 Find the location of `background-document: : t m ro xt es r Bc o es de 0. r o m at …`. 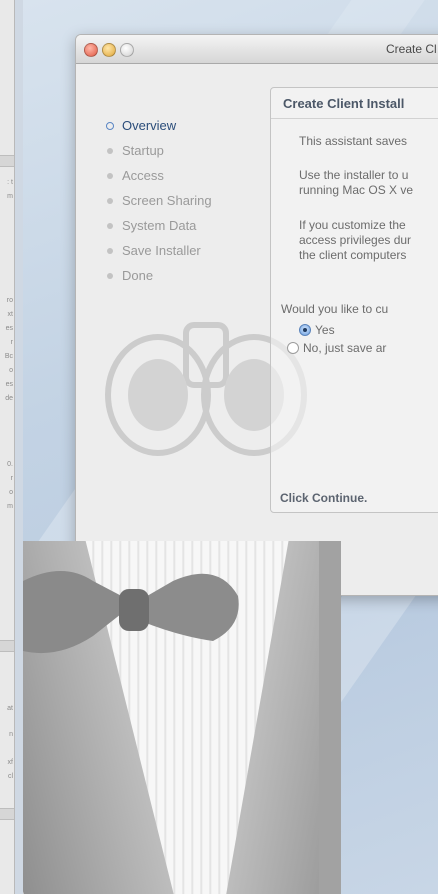

background-document: : t m ro xt es r Bc o es de 0. r o m at … is located at coordinates (7, 447).